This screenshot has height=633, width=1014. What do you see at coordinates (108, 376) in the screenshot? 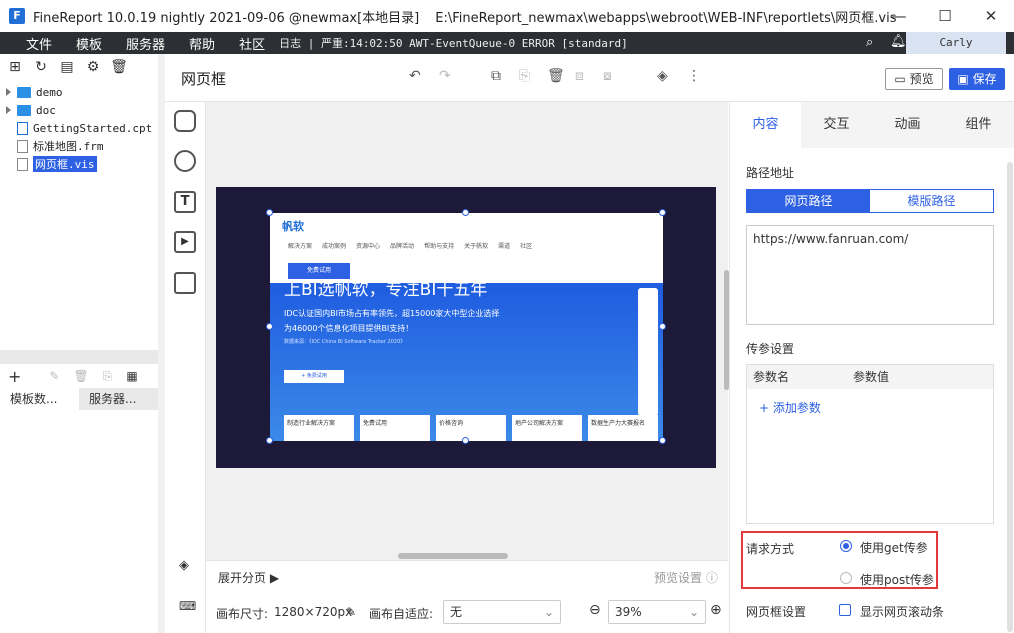
I see `preview-icon: ⎘` at bounding box center [108, 376].